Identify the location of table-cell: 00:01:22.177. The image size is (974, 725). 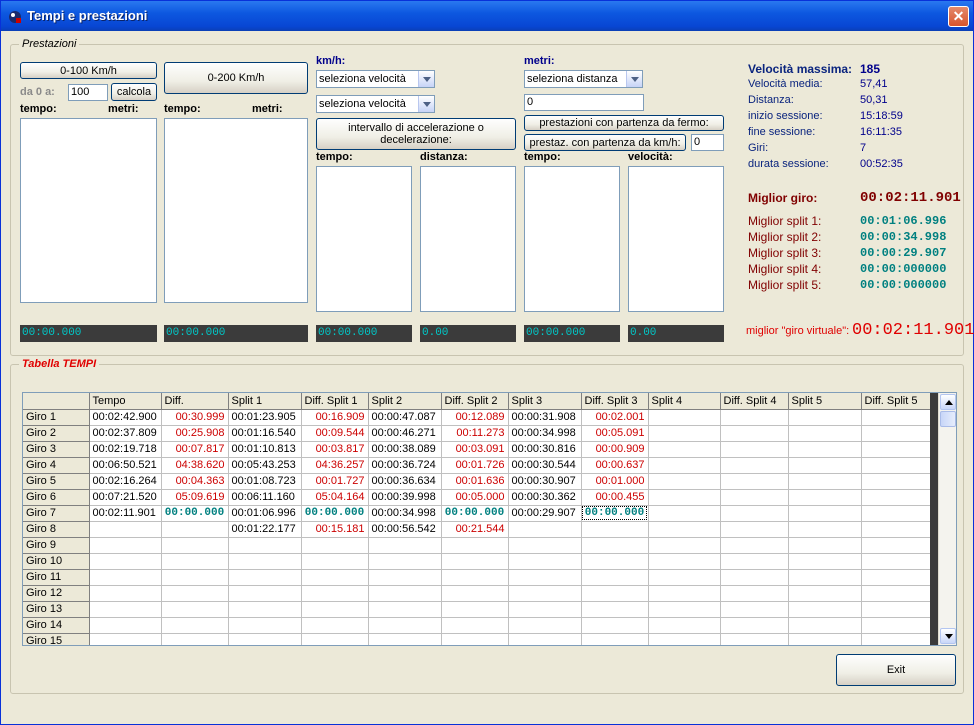
(265, 529).